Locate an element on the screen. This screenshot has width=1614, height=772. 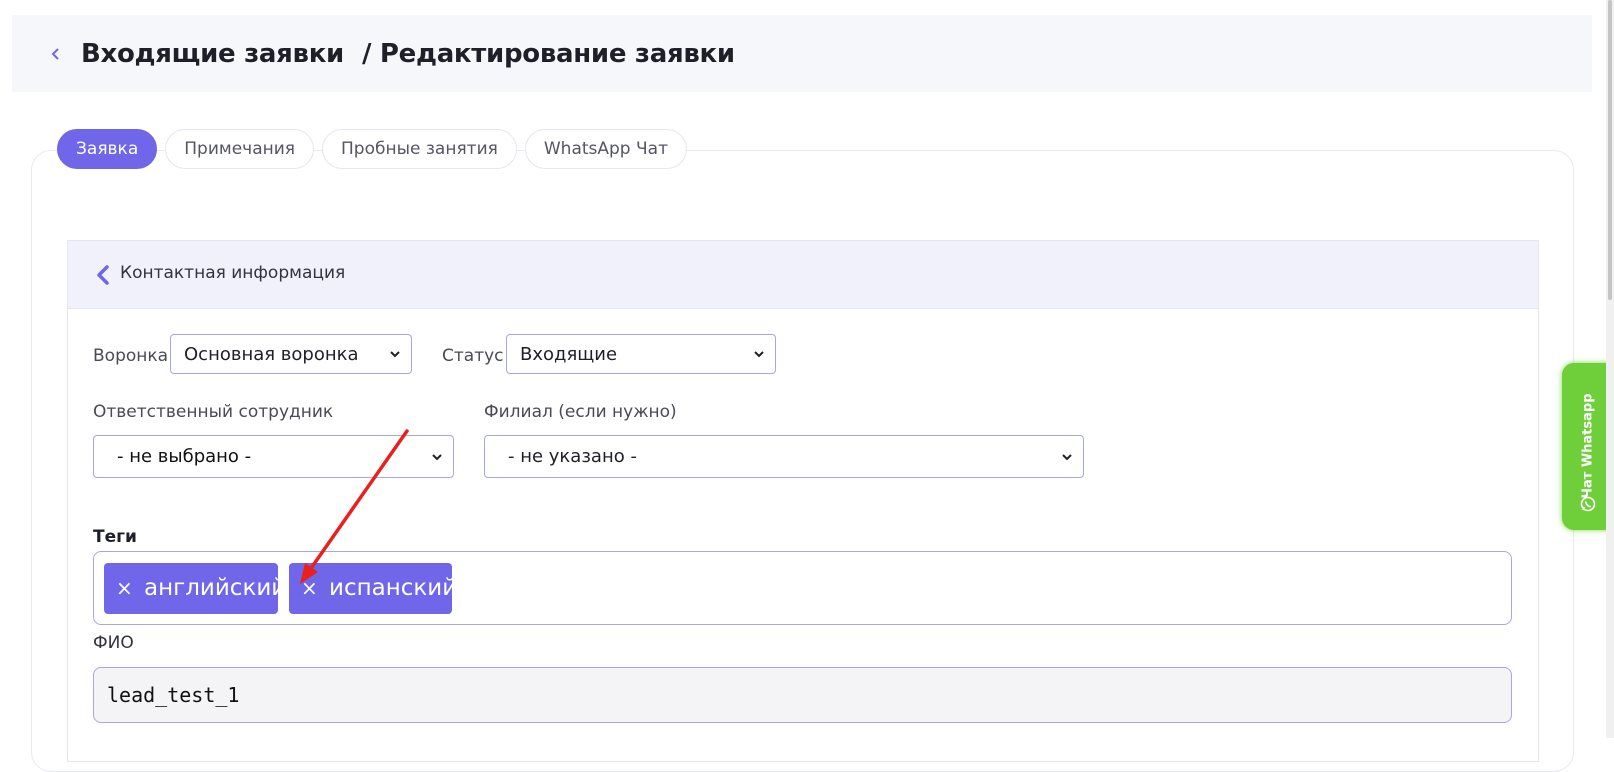
whatsapp-widget-label: Чат Whatsapp is located at coordinates (1588, 446).